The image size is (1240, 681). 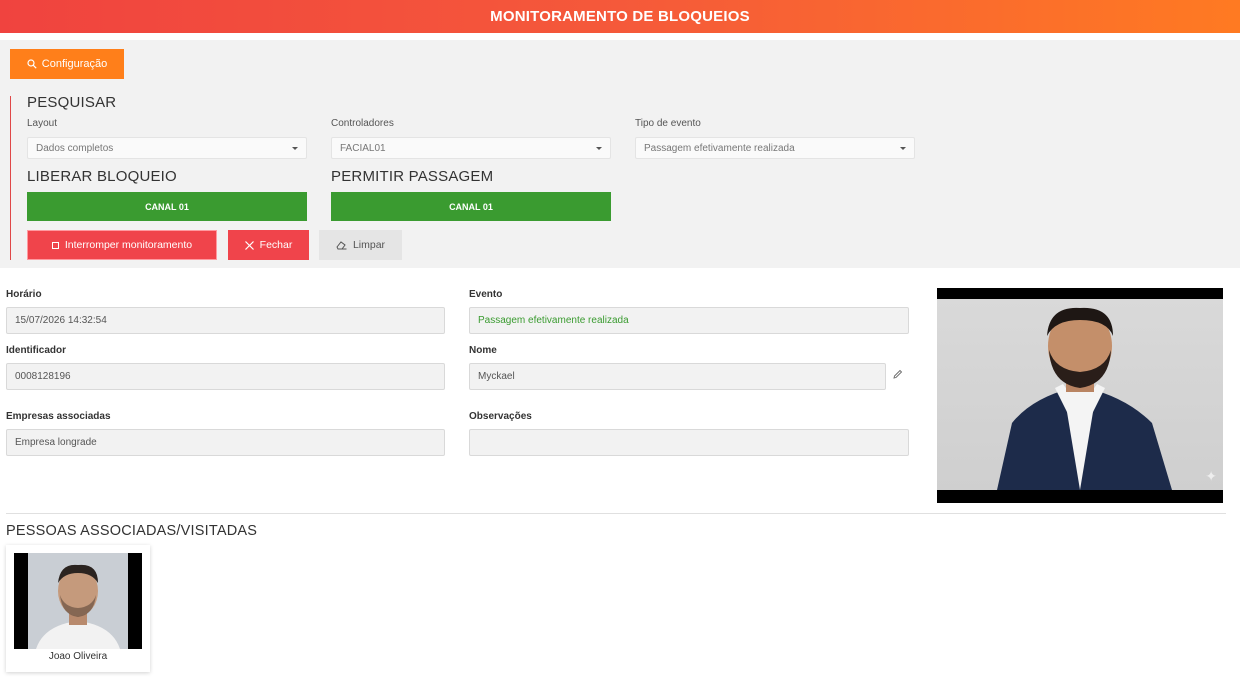 What do you see at coordinates (362, 123) in the screenshot?
I see `controladores-label: Controladores` at bounding box center [362, 123].